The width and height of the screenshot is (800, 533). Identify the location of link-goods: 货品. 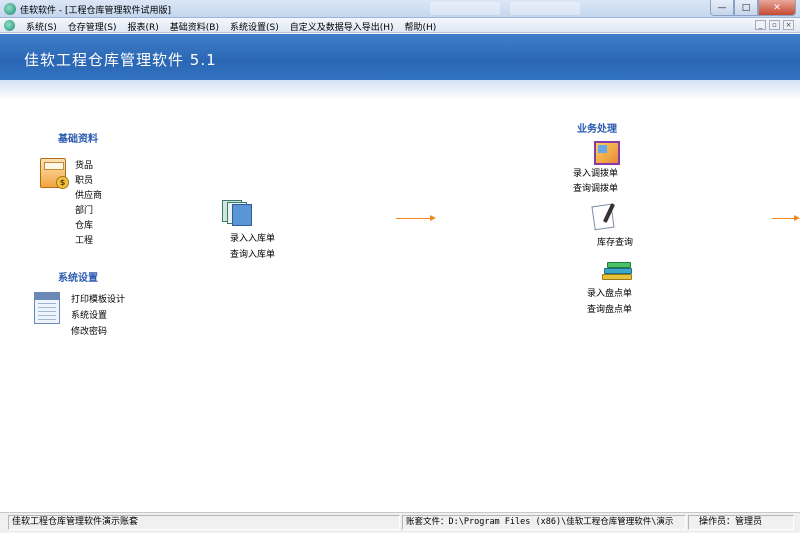
(84, 164).